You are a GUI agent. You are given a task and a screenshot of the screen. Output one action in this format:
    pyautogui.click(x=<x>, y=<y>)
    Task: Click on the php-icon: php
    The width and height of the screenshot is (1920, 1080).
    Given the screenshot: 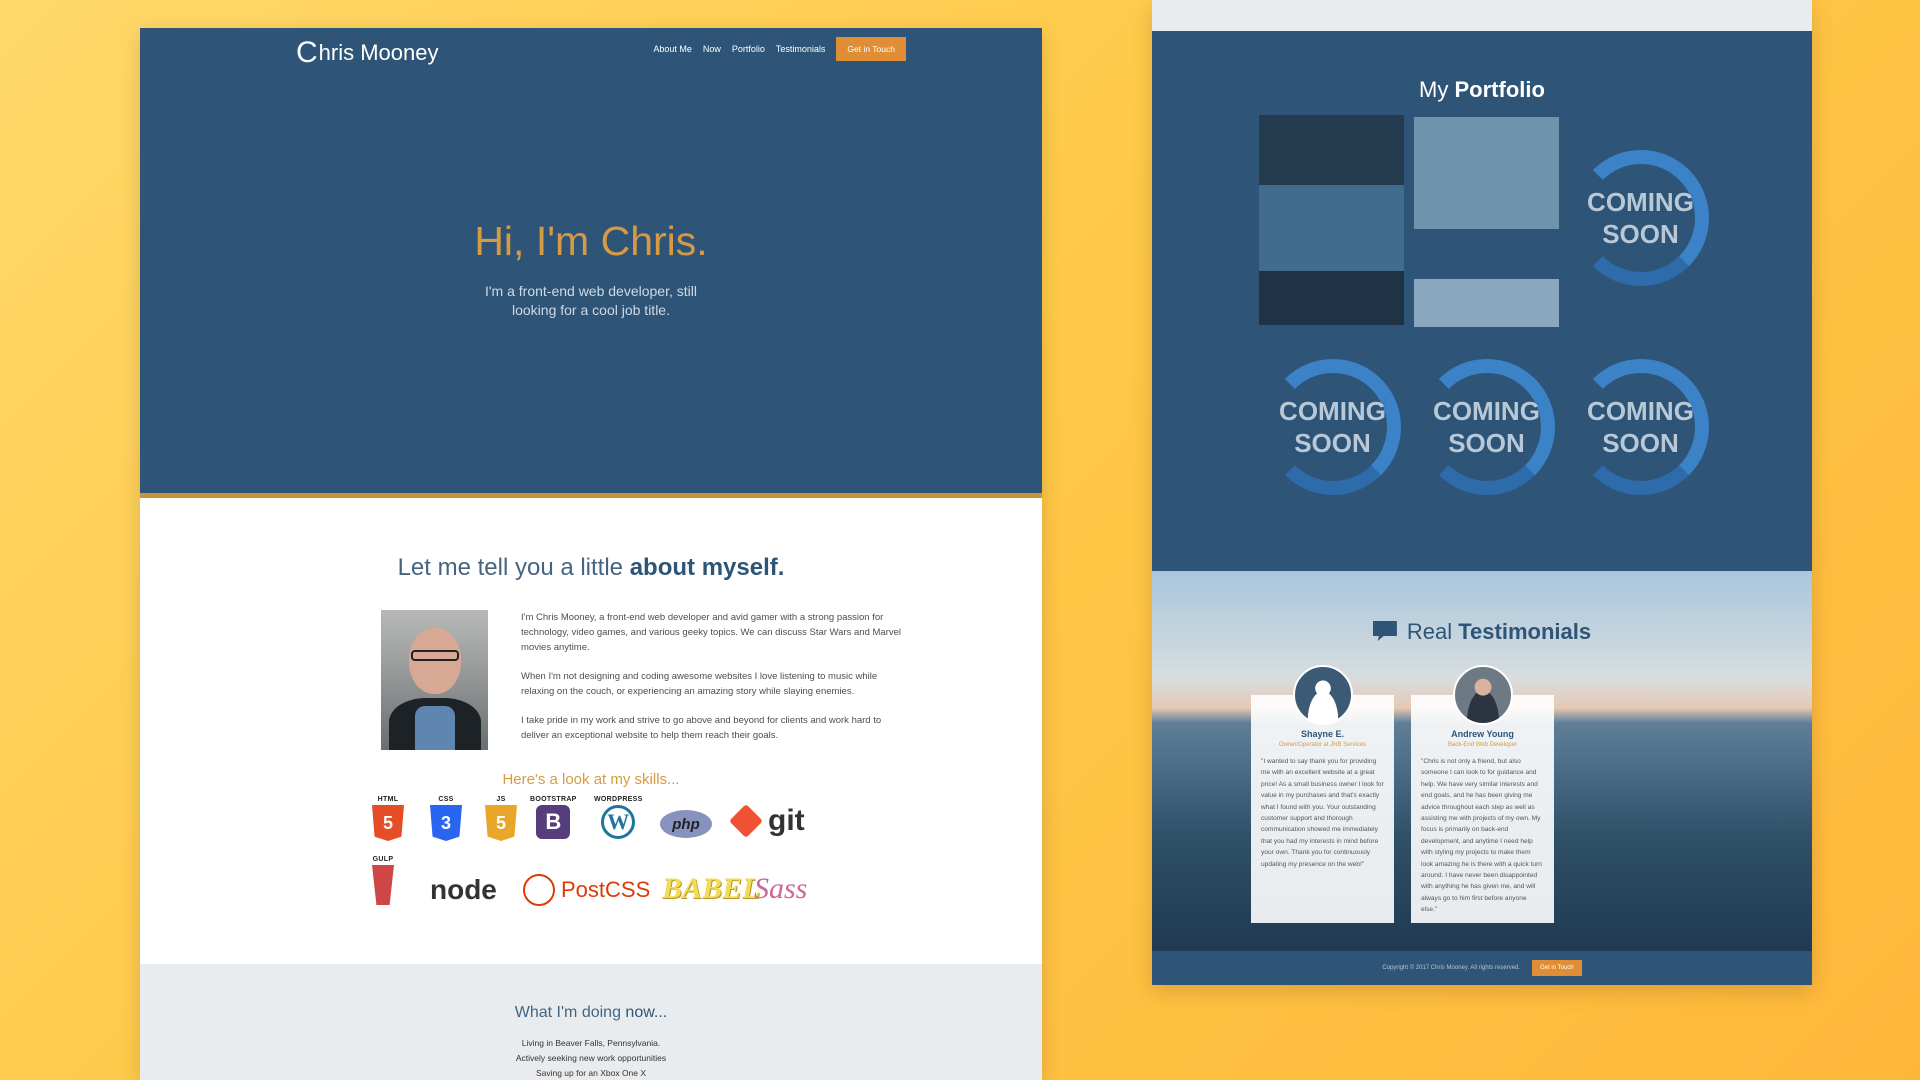 What is the action you would take?
    pyautogui.click(x=686, y=824)
    